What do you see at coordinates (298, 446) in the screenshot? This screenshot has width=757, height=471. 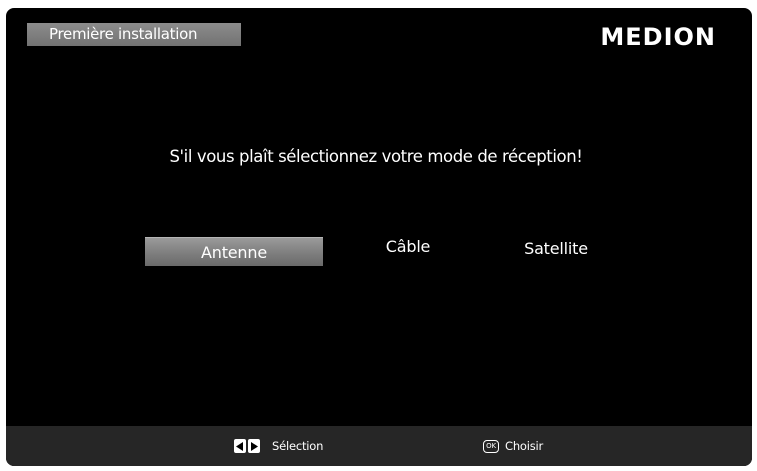 I see `footer-select-label: Sélection` at bounding box center [298, 446].